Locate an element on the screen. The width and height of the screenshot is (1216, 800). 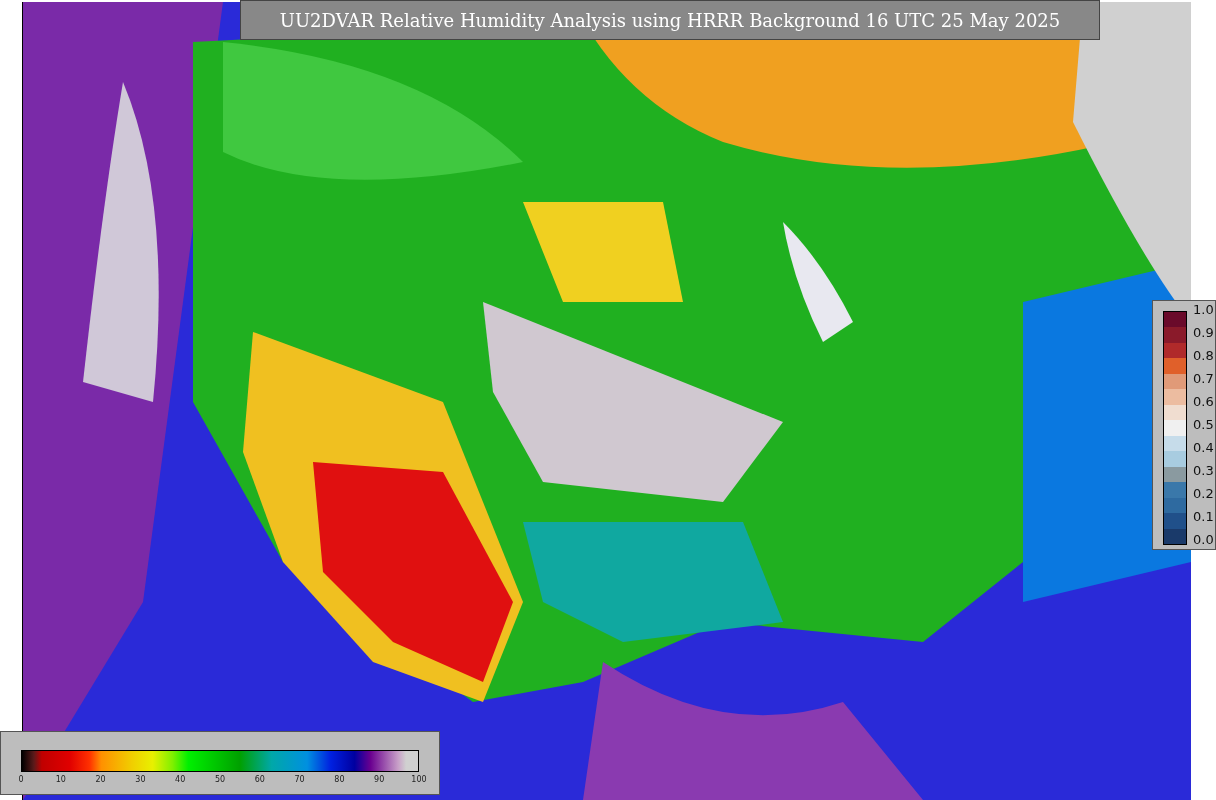
tick-label: 0.4 is located at coordinates (1203, 448).